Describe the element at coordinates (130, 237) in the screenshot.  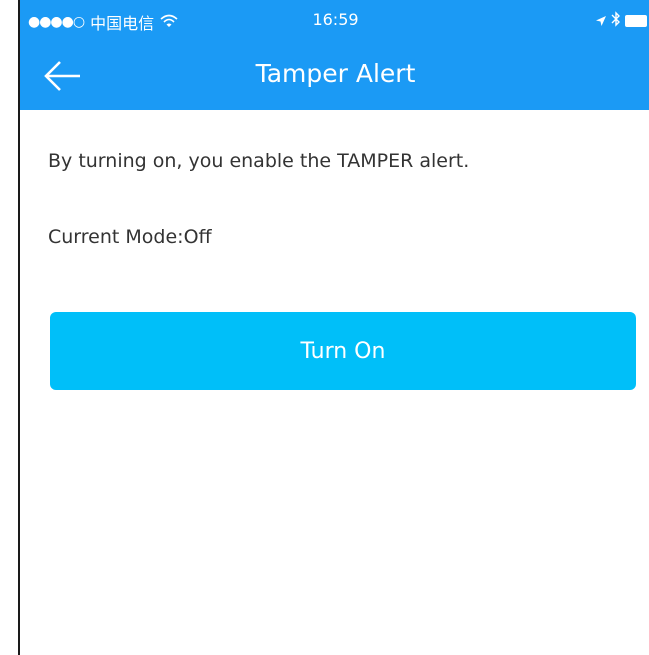
I see `current-mode-text: Current Mode:Off` at that location.